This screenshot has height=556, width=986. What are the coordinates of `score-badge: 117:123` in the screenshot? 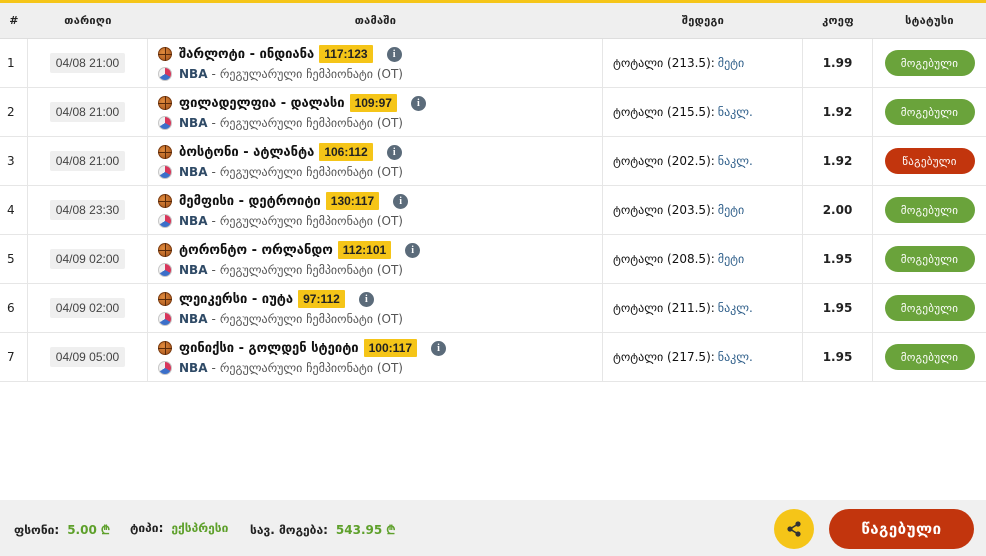 It's located at (346, 54).